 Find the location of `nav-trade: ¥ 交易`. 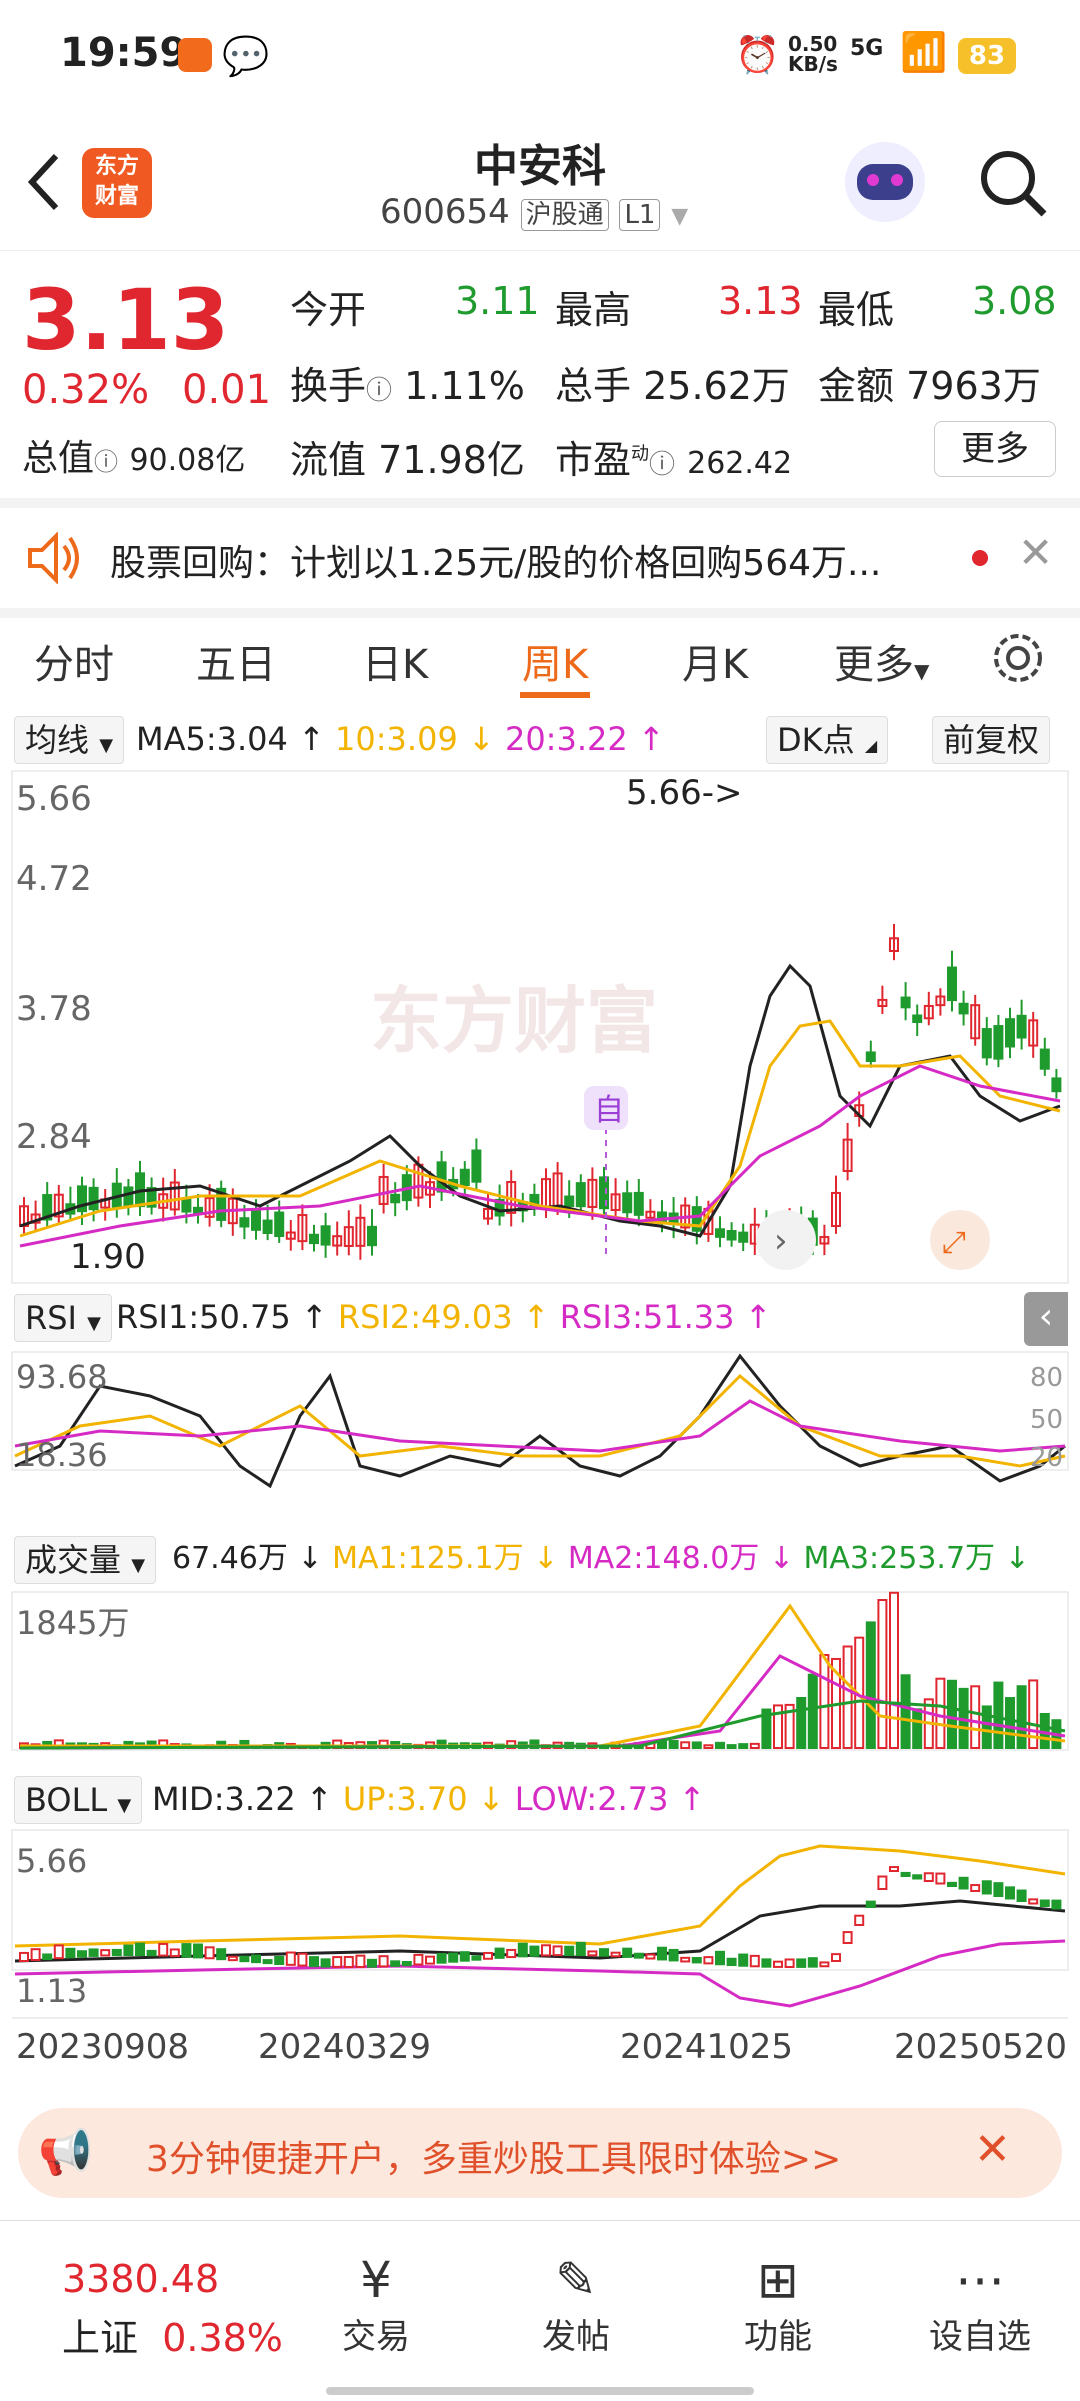

nav-trade: ¥ 交易 is located at coordinates (376, 2304).